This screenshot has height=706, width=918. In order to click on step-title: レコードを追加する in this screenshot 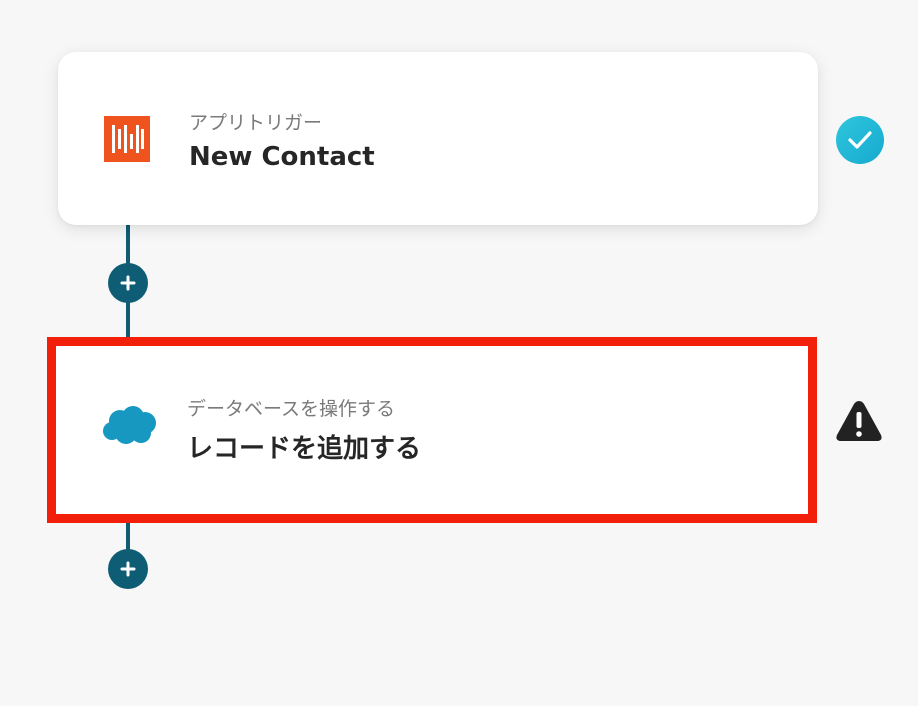, I will do `click(304, 449)`.